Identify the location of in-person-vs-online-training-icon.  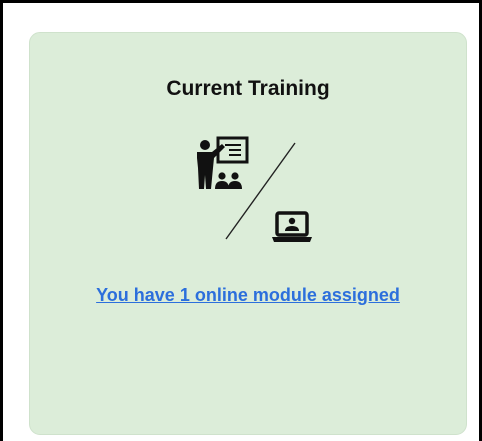
(254, 189).